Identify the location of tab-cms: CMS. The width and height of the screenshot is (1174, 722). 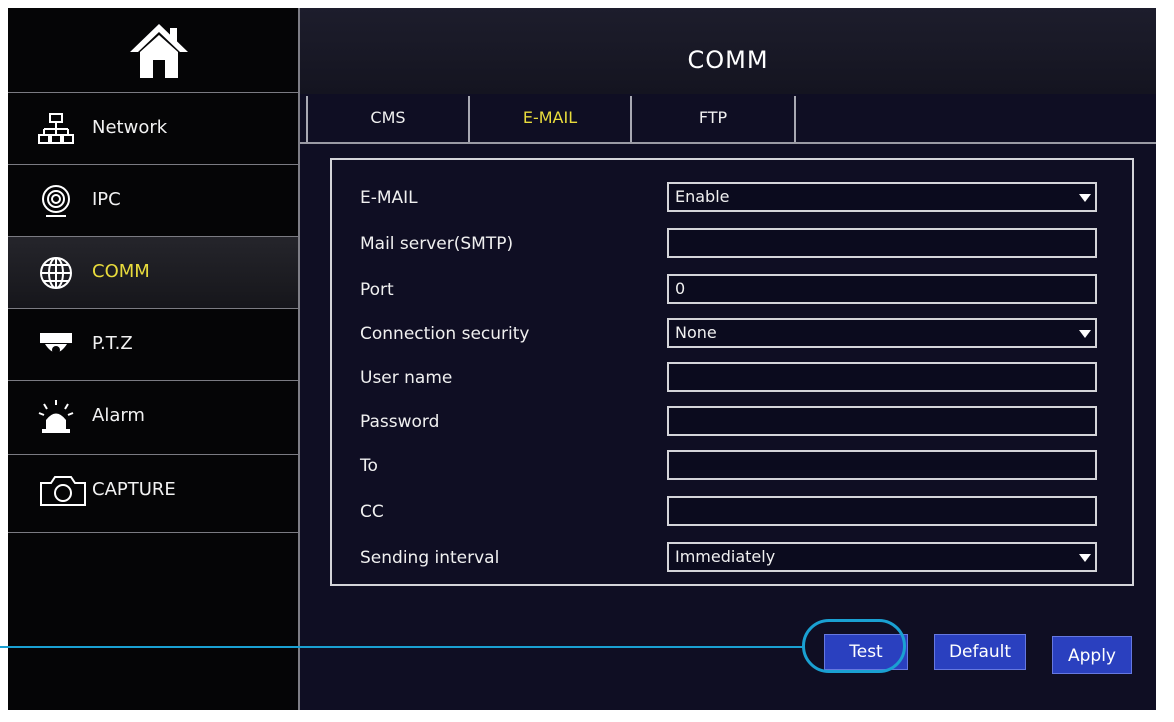
(388, 119).